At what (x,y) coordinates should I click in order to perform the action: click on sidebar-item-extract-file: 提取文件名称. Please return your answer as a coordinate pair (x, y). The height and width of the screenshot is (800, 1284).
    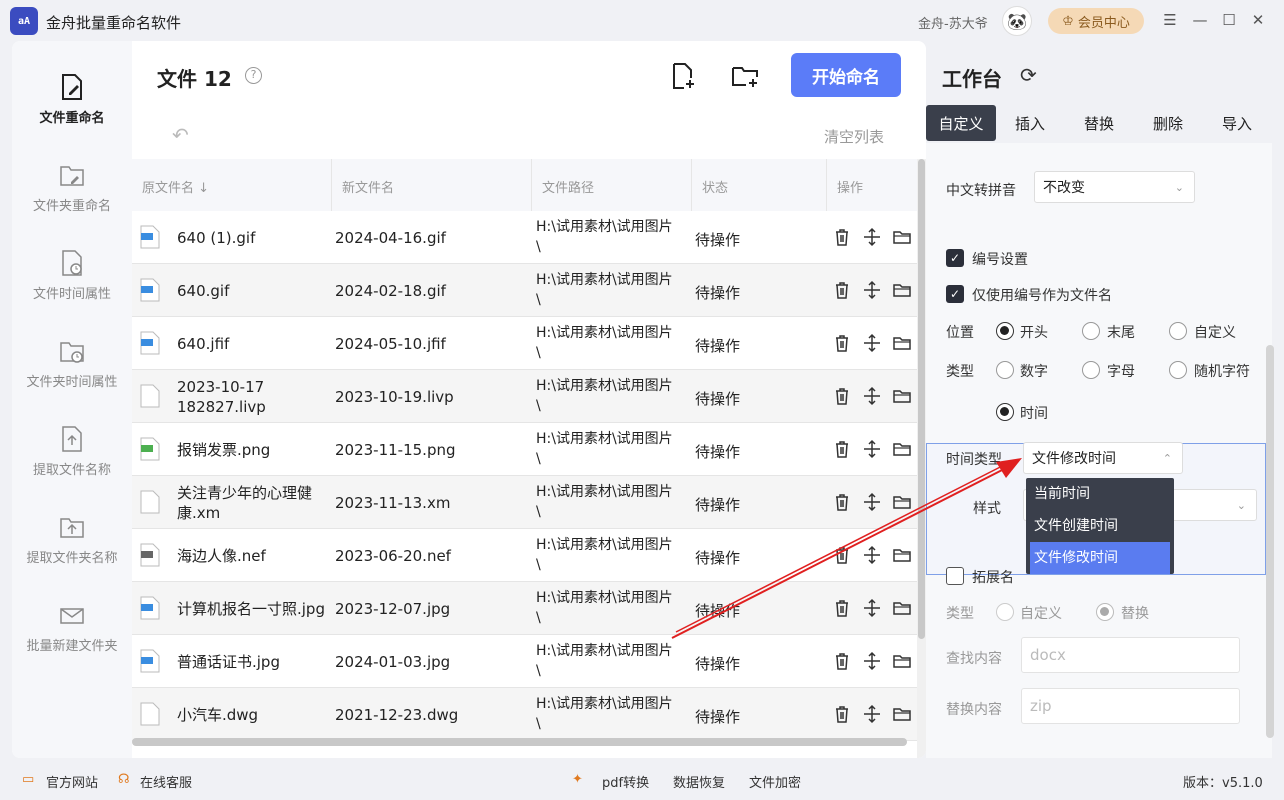
    Looking at the image, I should click on (72, 451).